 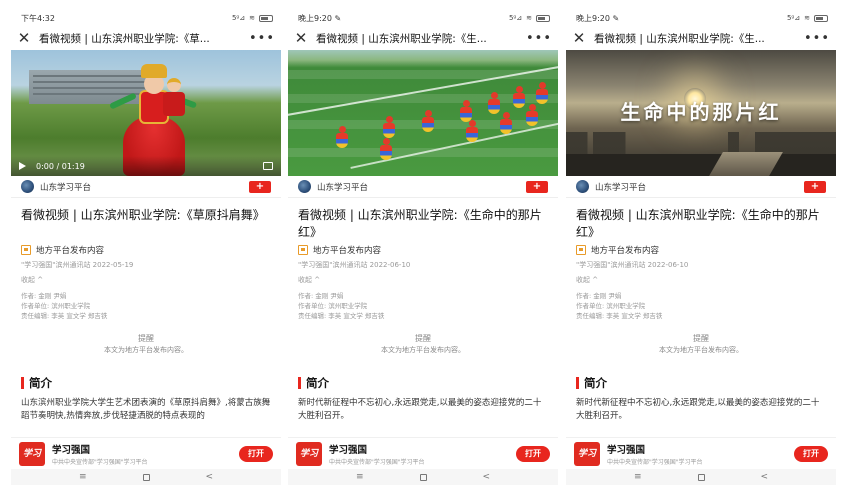 I want to click on app-download-banner: 学习 学习强国 中共中央宣传部"学习强国"学习平台 打开, so click(x=701, y=453).